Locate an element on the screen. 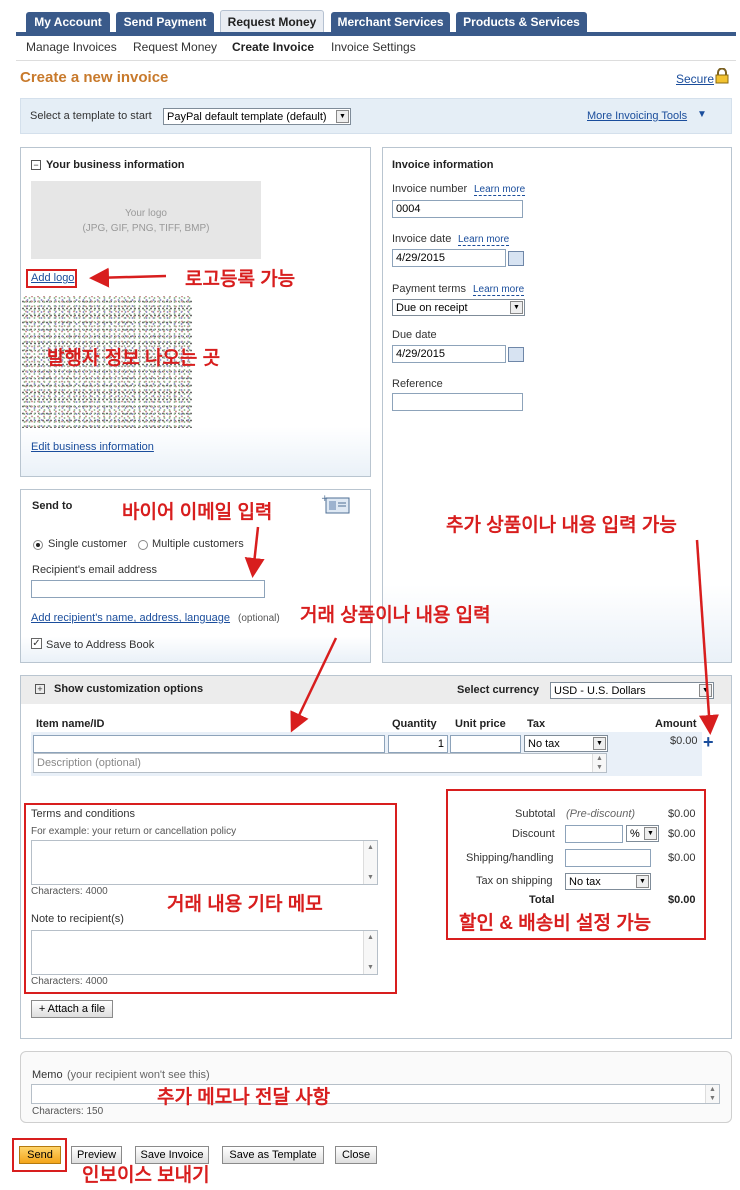 Image resolution: width=740 pixels, height=1190 pixels. annotation-box-send is located at coordinates (39, 1155).